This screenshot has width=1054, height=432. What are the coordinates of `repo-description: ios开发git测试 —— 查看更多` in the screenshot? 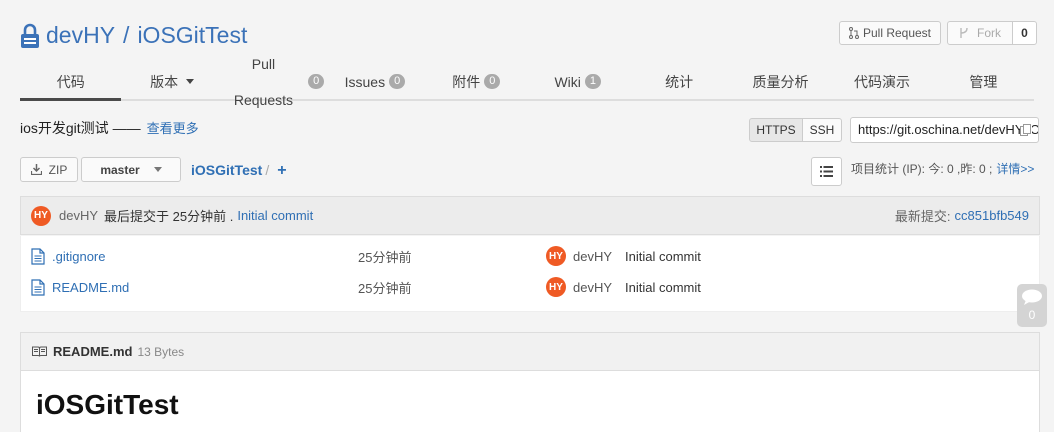 It's located at (109, 128).